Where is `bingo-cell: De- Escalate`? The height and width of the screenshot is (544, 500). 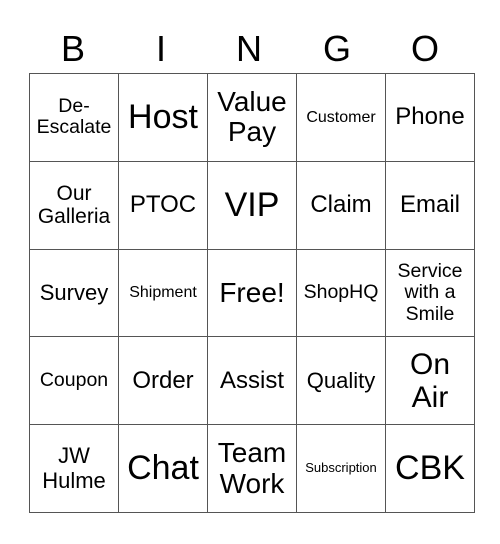 bingo-cell: De- Escalate is located at coordinates (74, 117).